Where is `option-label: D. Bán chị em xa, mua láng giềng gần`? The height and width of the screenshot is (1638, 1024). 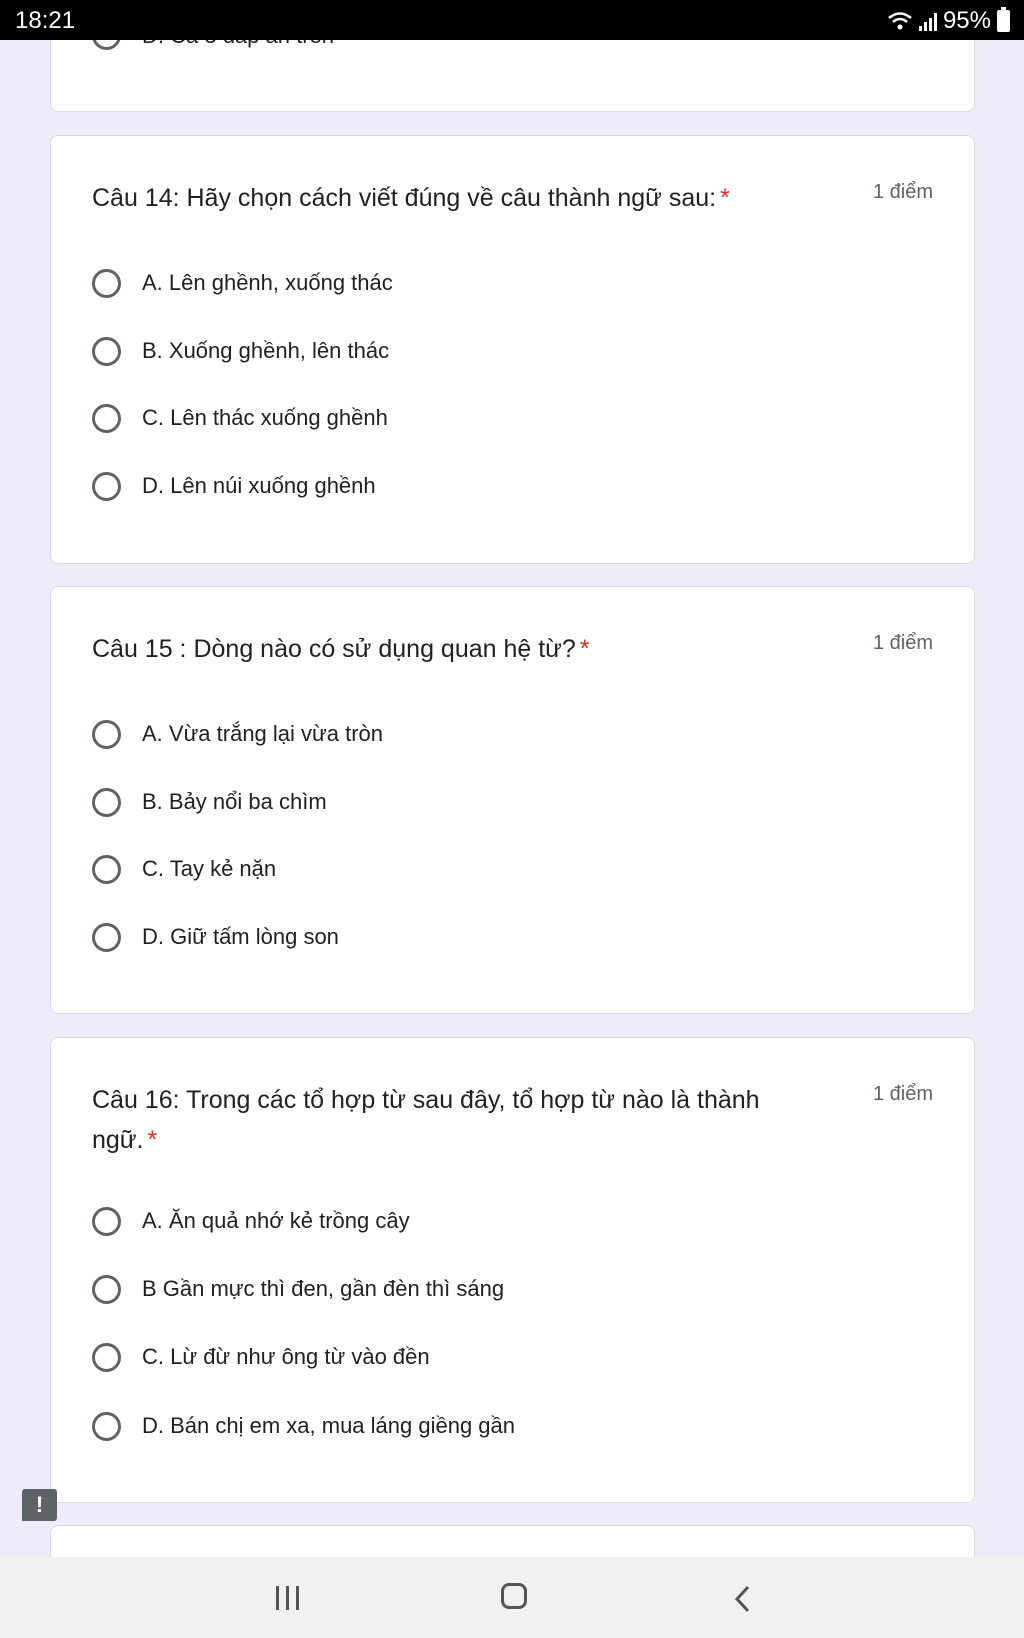
option-label: D. Bán chị em xa, mua láng giềng gần is located at coordinates (329, 1425).